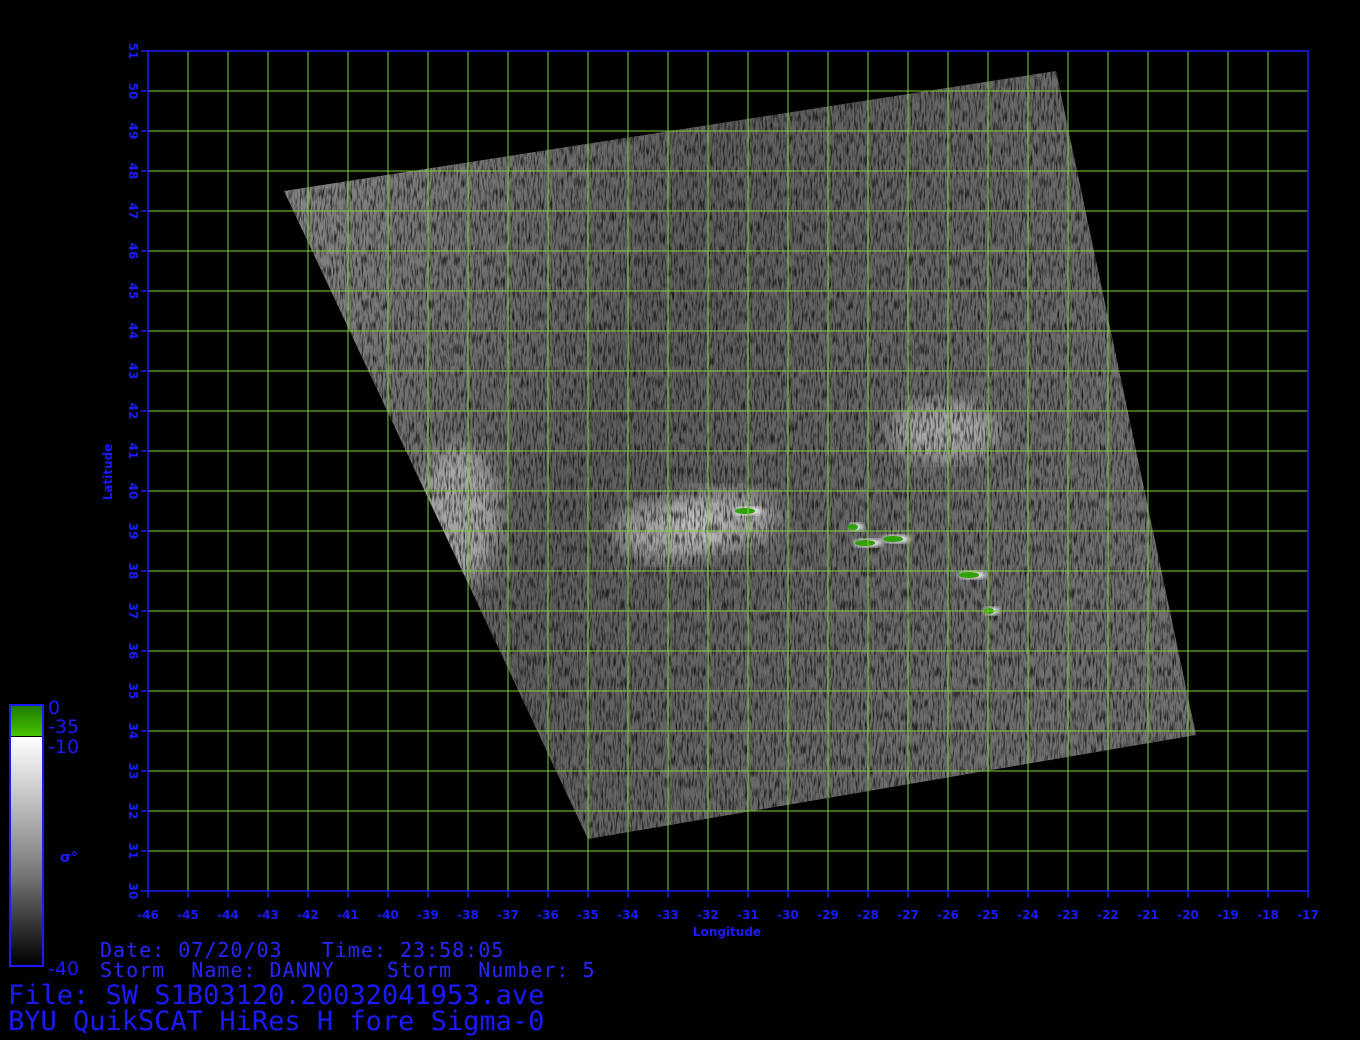  I want to click on lon-tick-label: -35, so click(588, 915).